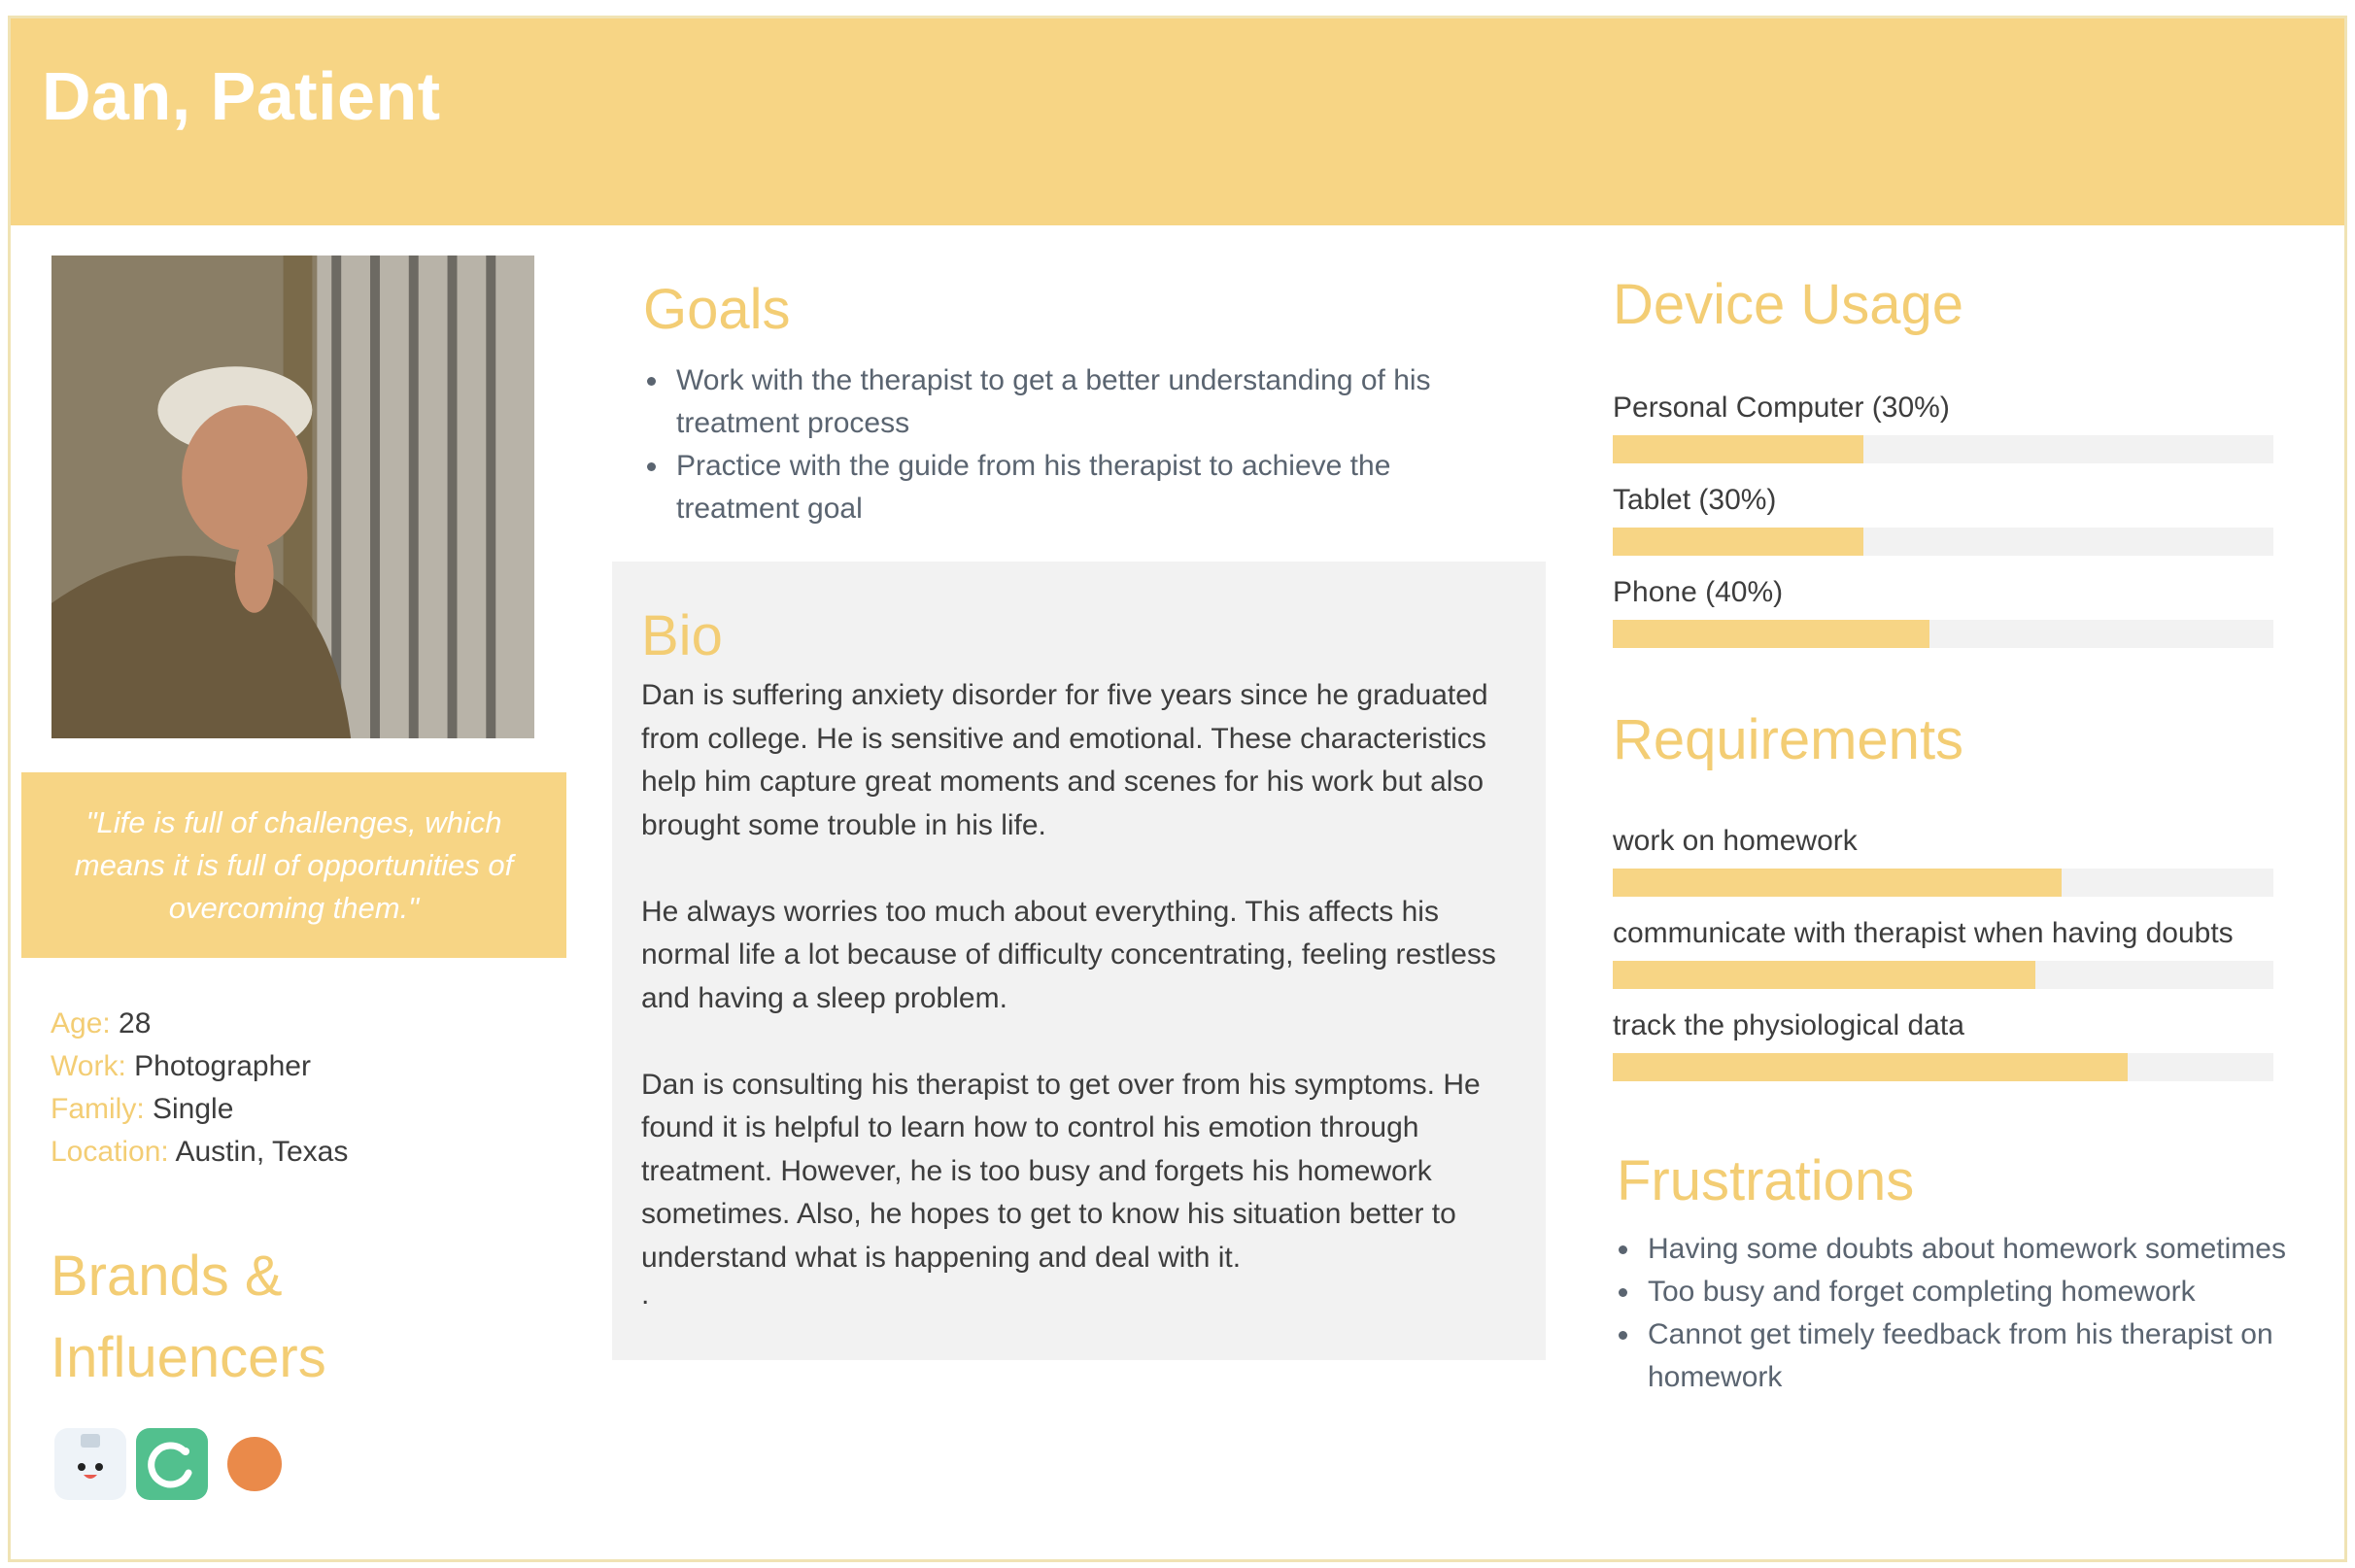 The width and height of the screenshot is (2355, 1568). I want to click on fact-family: Family: Single, so click(313, 1109).